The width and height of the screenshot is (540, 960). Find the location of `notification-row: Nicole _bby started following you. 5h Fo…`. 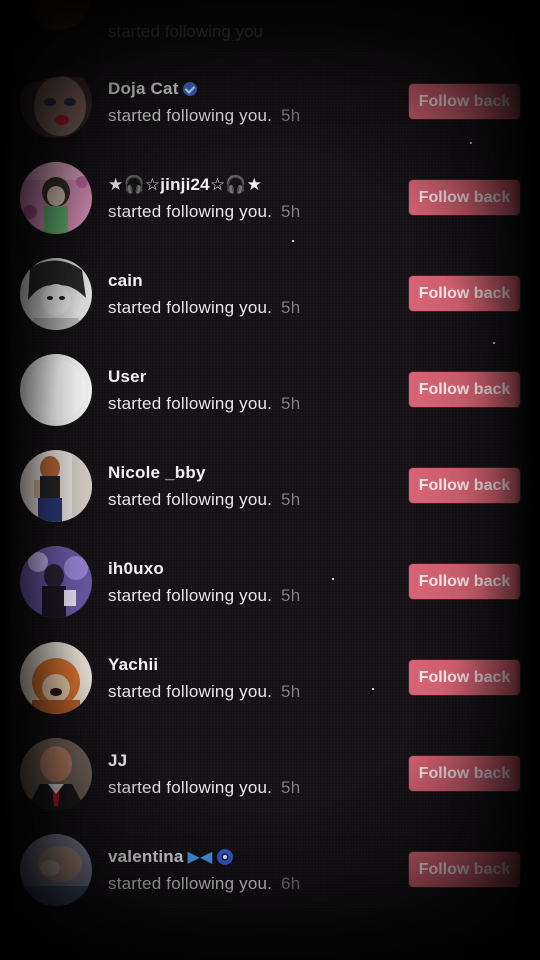

notification-row: Nicole _bby started following you. 5h Fo… is located at coordinates (270, 486).